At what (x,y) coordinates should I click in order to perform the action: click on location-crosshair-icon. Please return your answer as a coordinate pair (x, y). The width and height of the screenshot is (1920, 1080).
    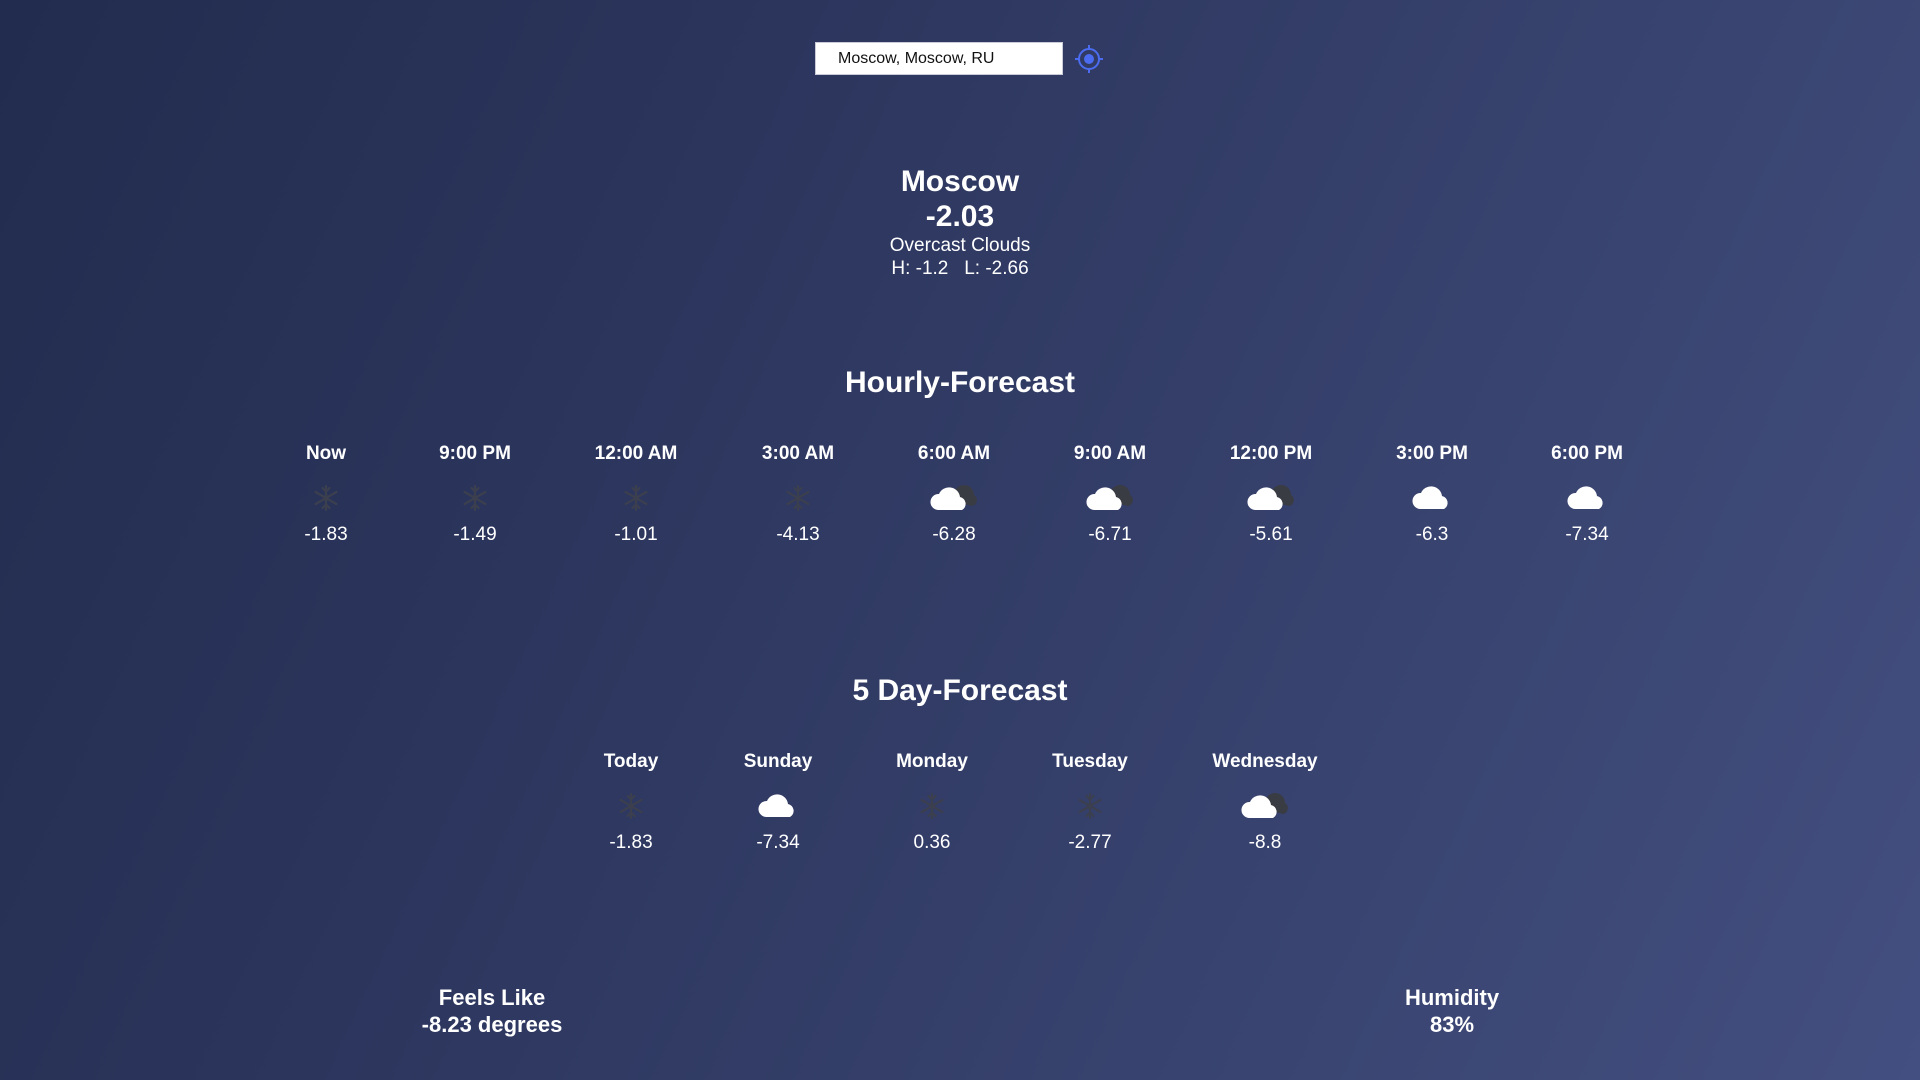
    Looking at the image, I should click on (1089, 58).